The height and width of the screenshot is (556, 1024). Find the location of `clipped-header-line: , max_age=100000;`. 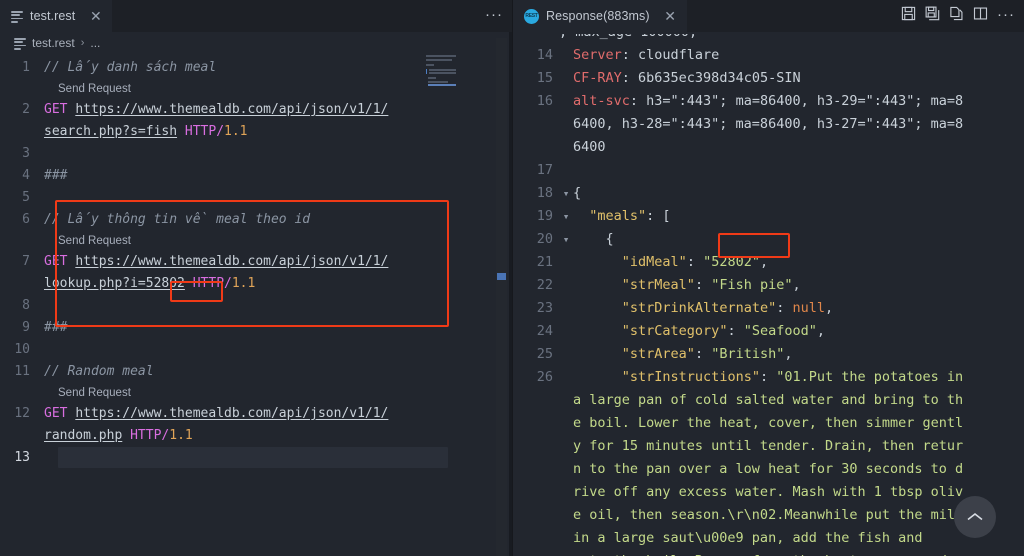

clipped-header-line: , max_age=100000; is located at coordinates (768, 39).